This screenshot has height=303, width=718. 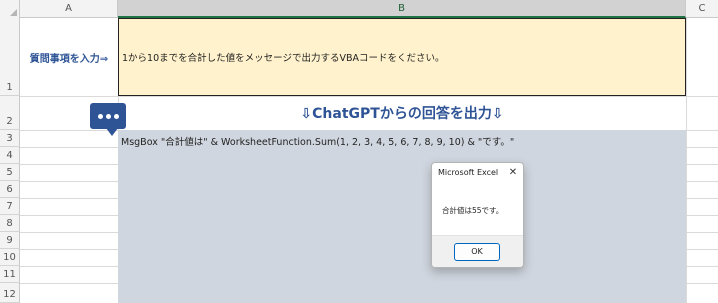 What do you see at coordinates (702, 9) in the screenshot?
I see `column-header-c: C` at bounding box center [702, 9].